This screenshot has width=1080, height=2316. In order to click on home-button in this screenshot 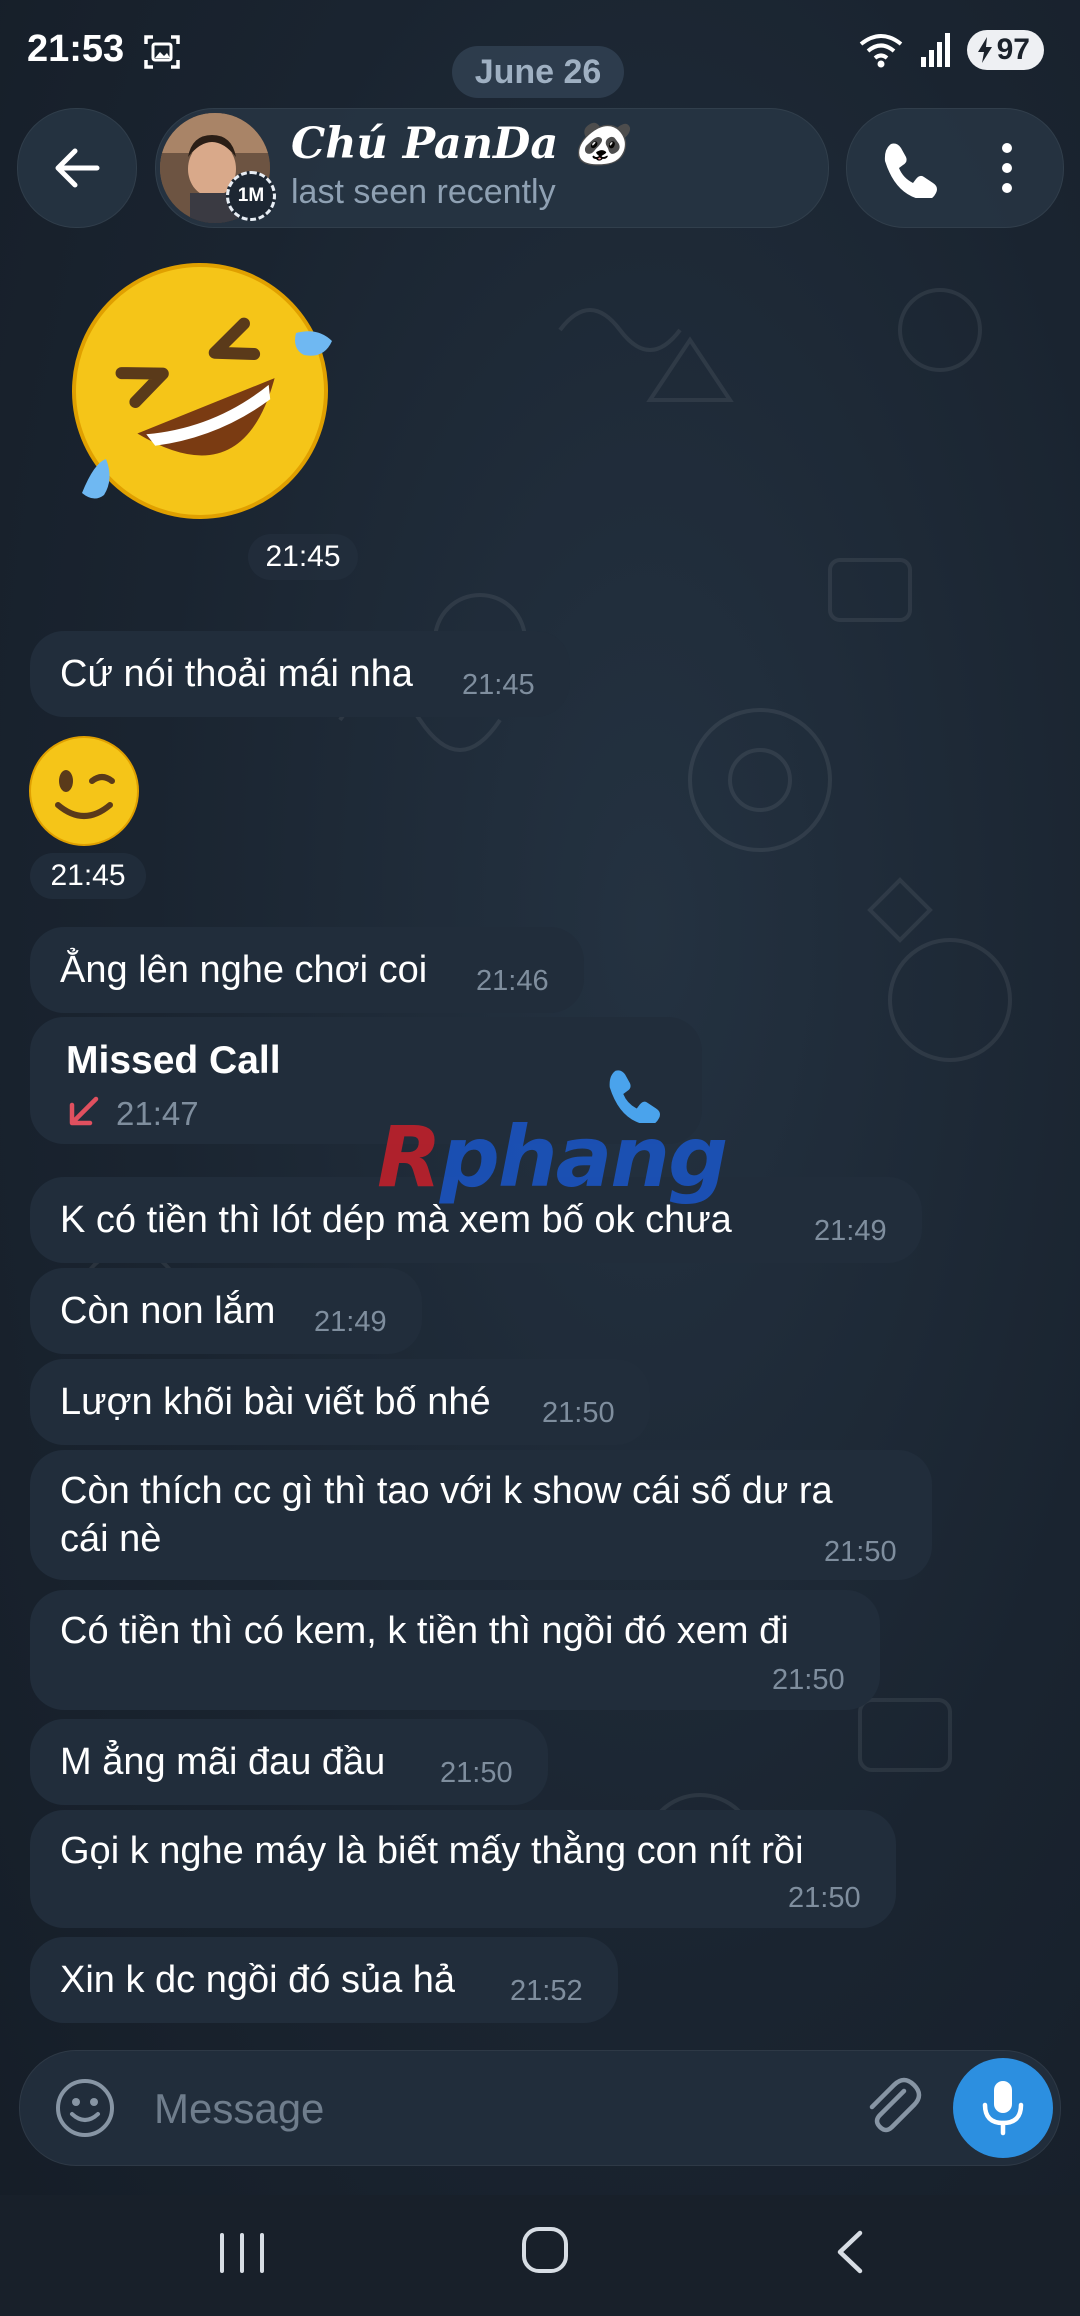, I will do `click(545, 2250)`.